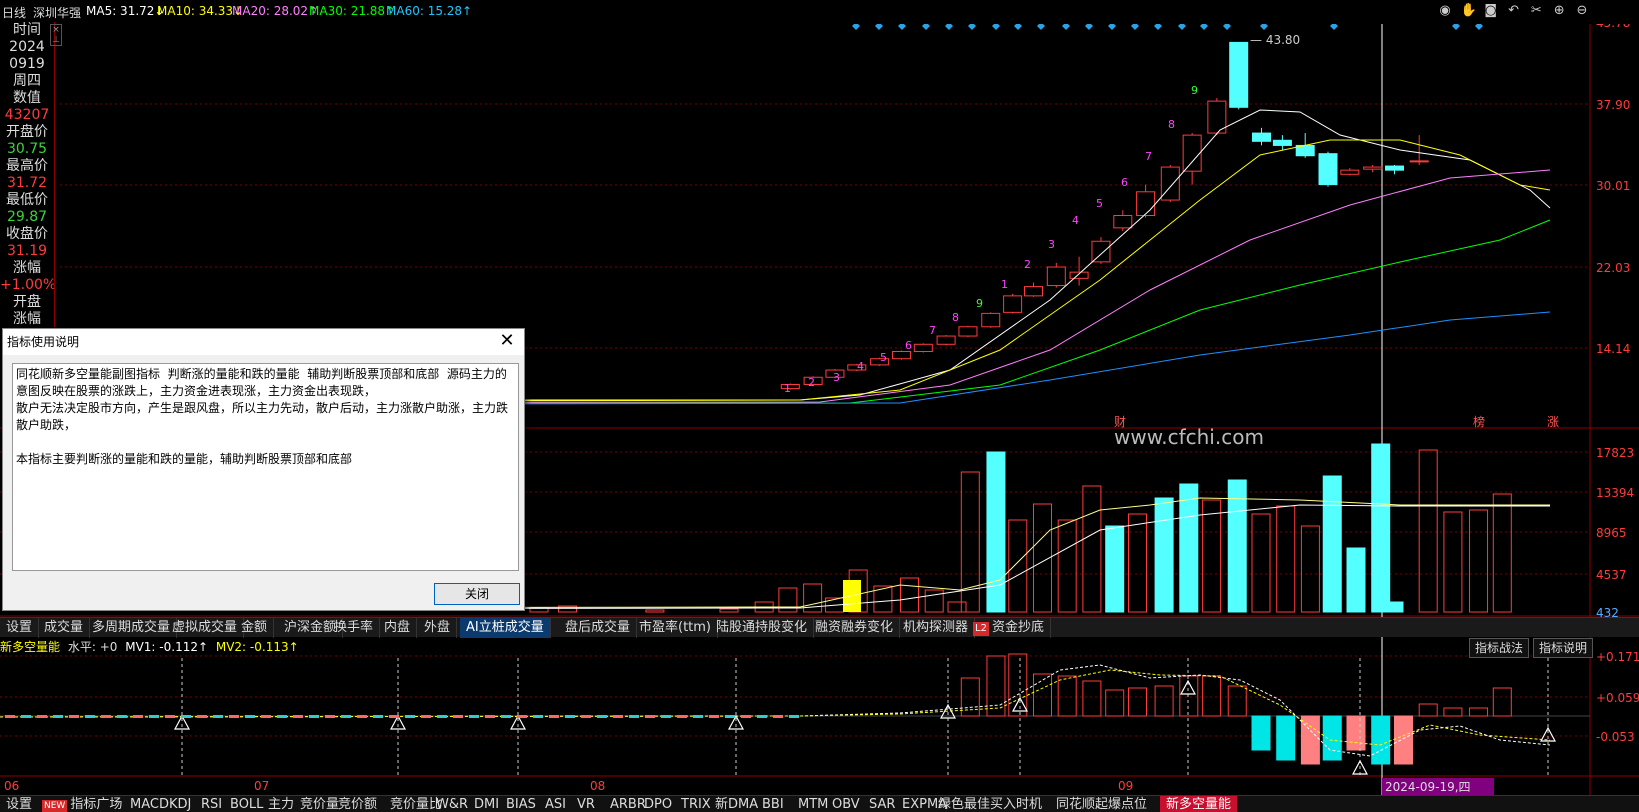  What do you see at coordinates (1199, 804) in the screenshot?
I see `indicator-tab: 新多空量能` at bounding box center [1199, 804].